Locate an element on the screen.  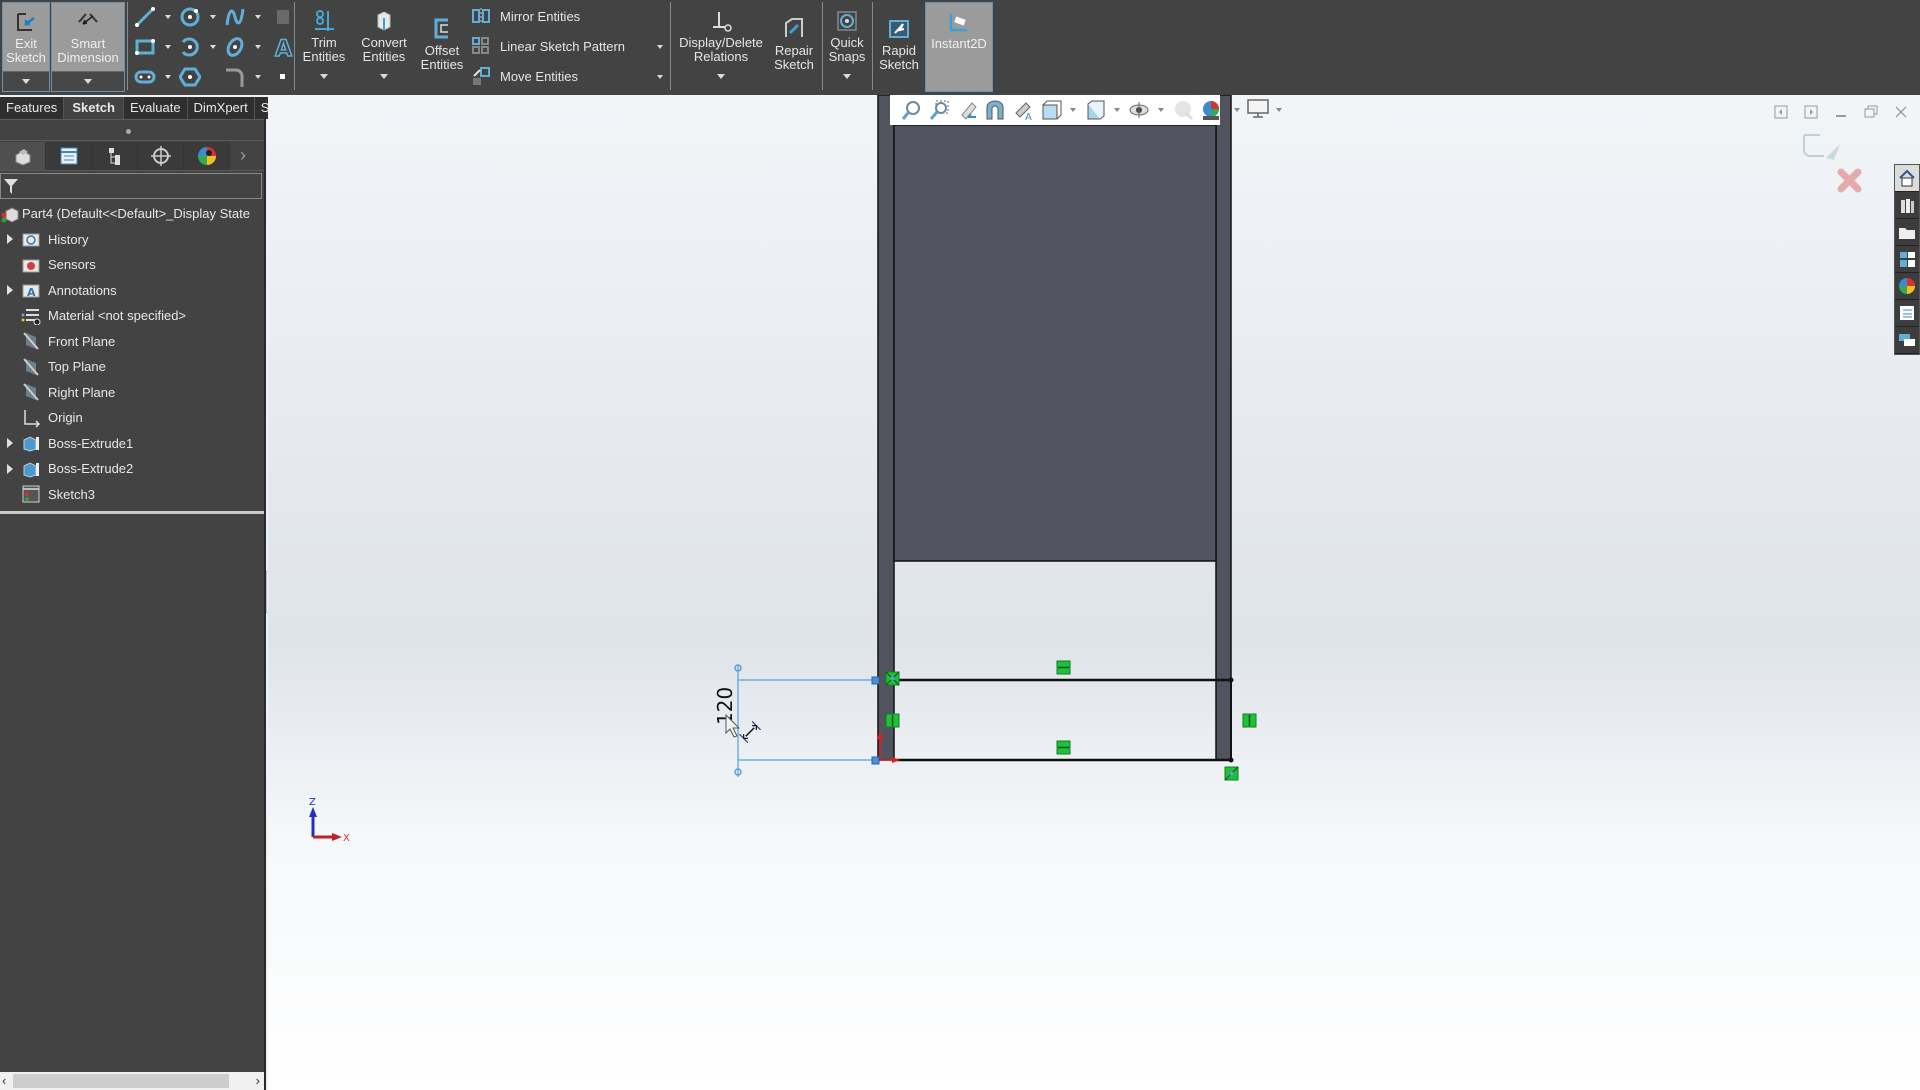
close-icon is located at coordinates (1901, 112).